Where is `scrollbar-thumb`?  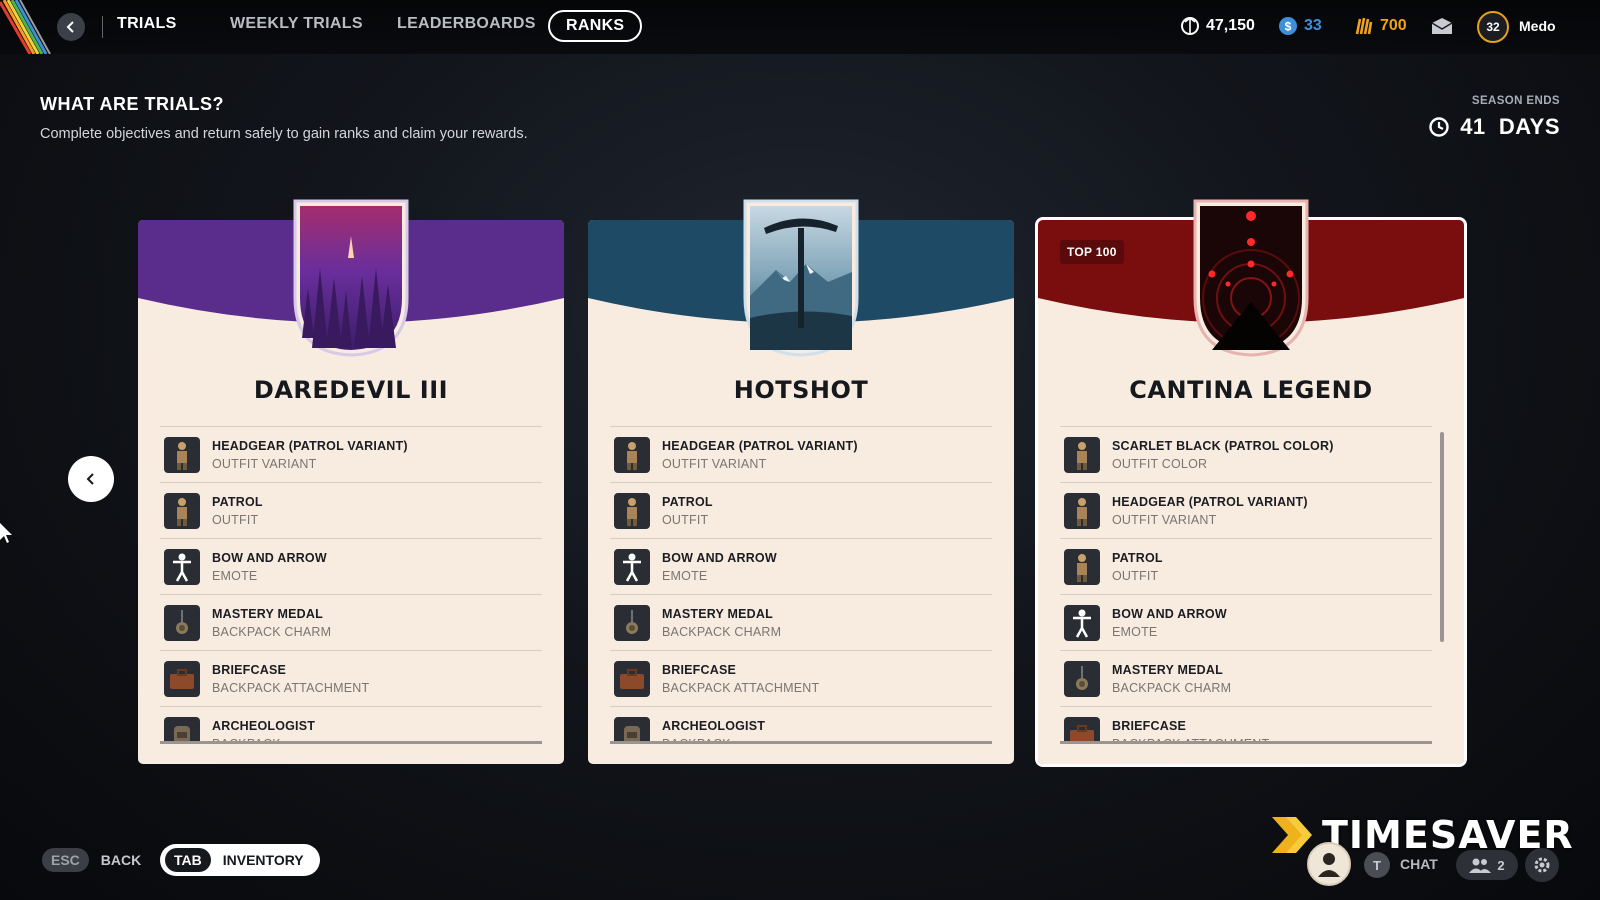
scrollbar-thumb is located at coordinates (1442, 537).